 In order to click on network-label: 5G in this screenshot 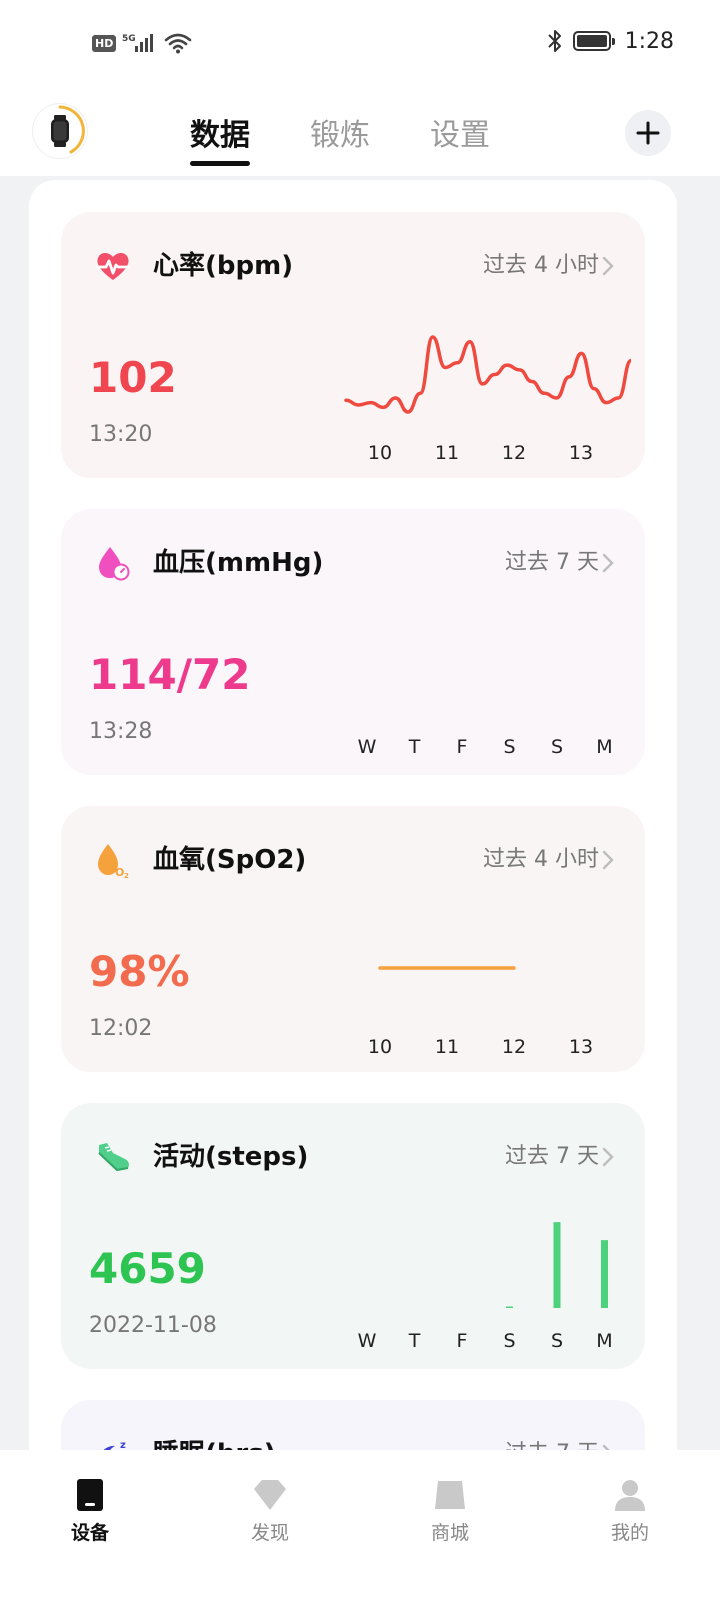, I will do `click(129, 39)`.